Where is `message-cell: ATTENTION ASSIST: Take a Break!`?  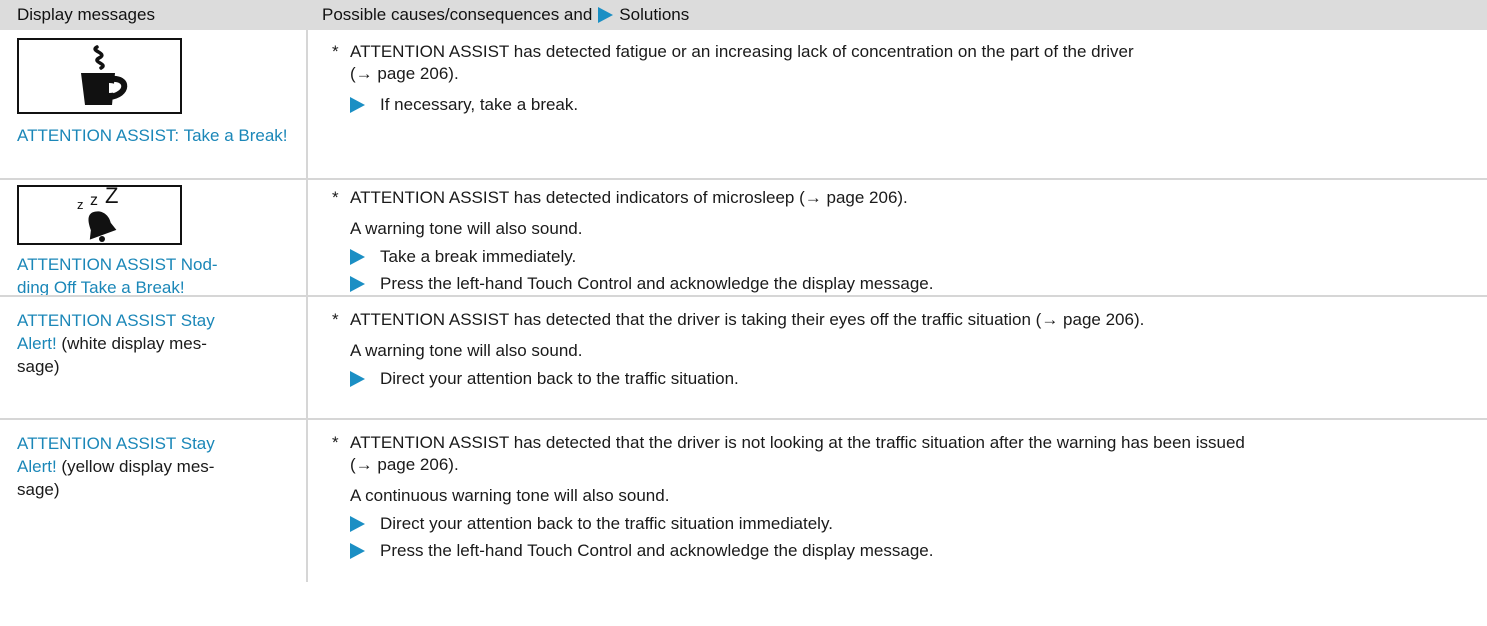 message-cell: ATTENTION ASSIST: Take a Break! is located at coordinates (154, 104).